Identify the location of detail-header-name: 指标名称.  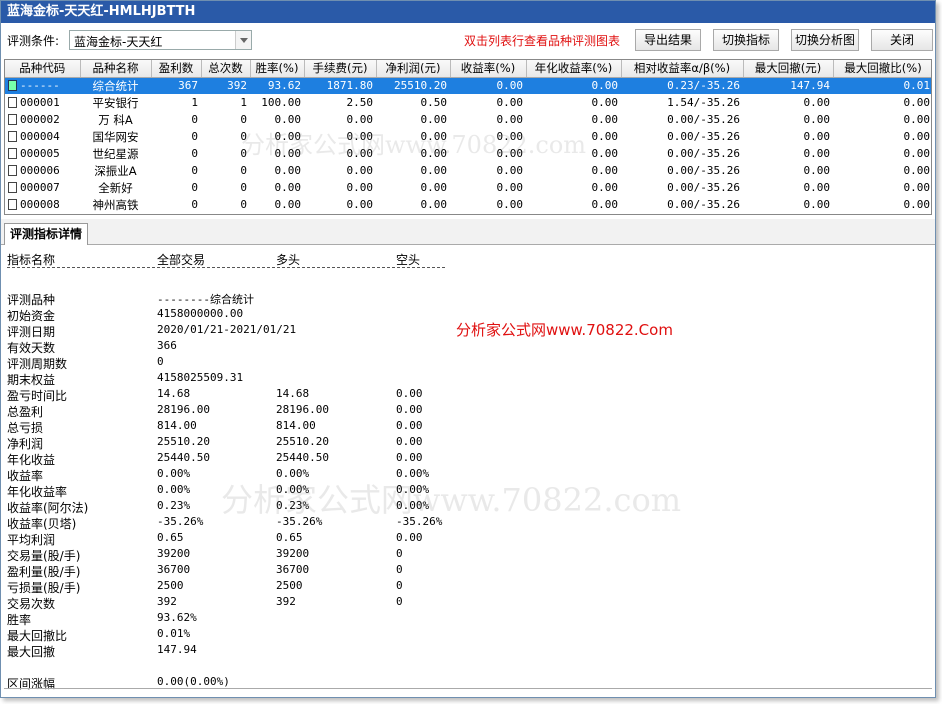
(31, 260).